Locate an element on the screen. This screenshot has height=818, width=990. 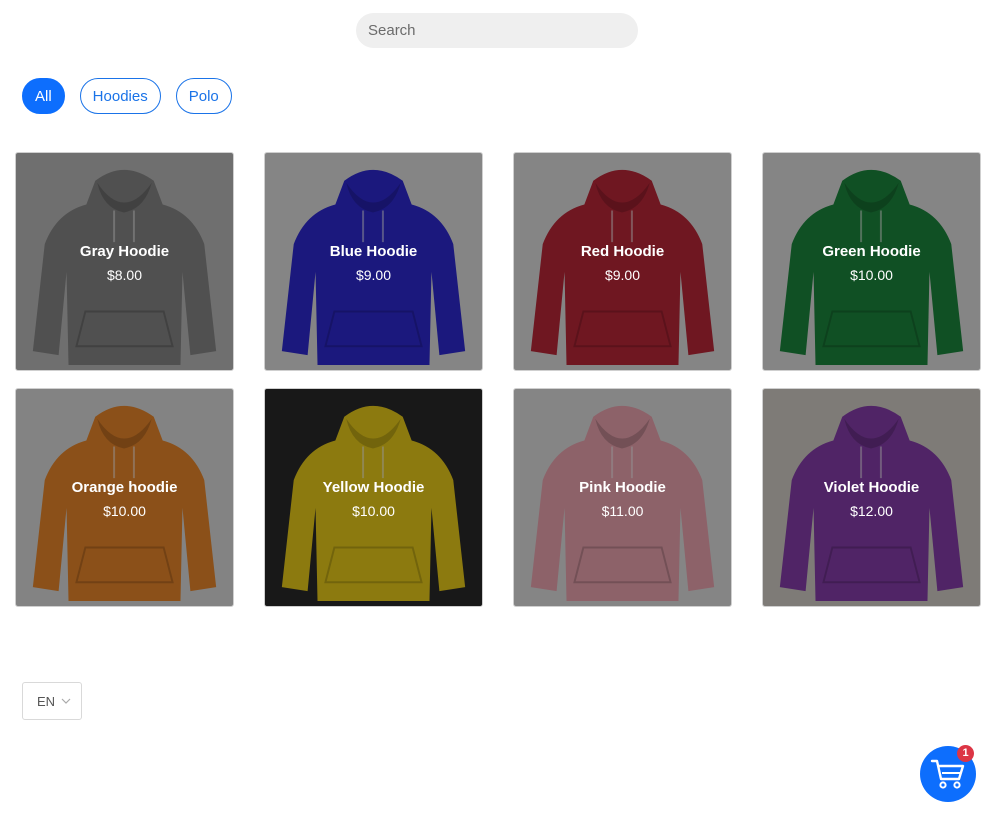
language-select: EN is located at coordinates (52, 701).